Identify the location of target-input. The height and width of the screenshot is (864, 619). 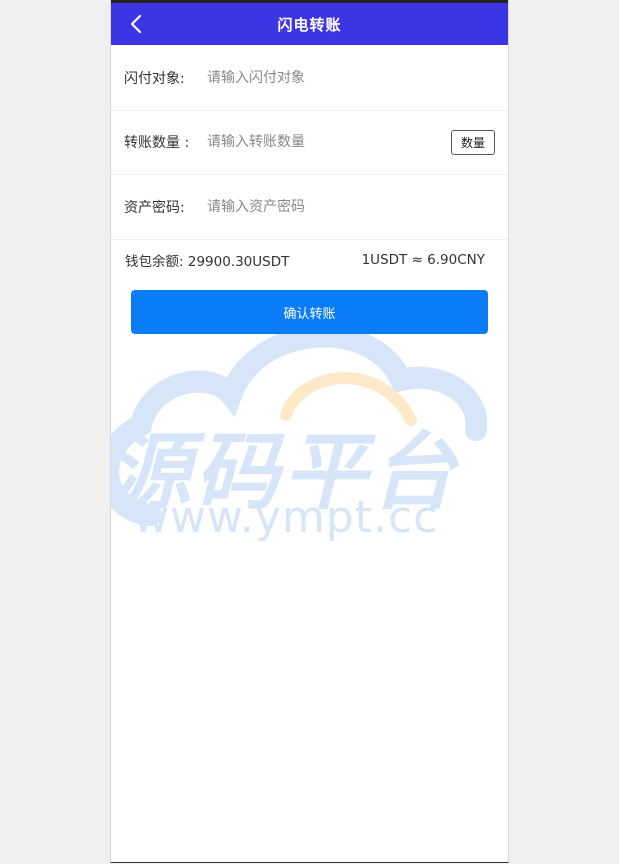
(356, 78).